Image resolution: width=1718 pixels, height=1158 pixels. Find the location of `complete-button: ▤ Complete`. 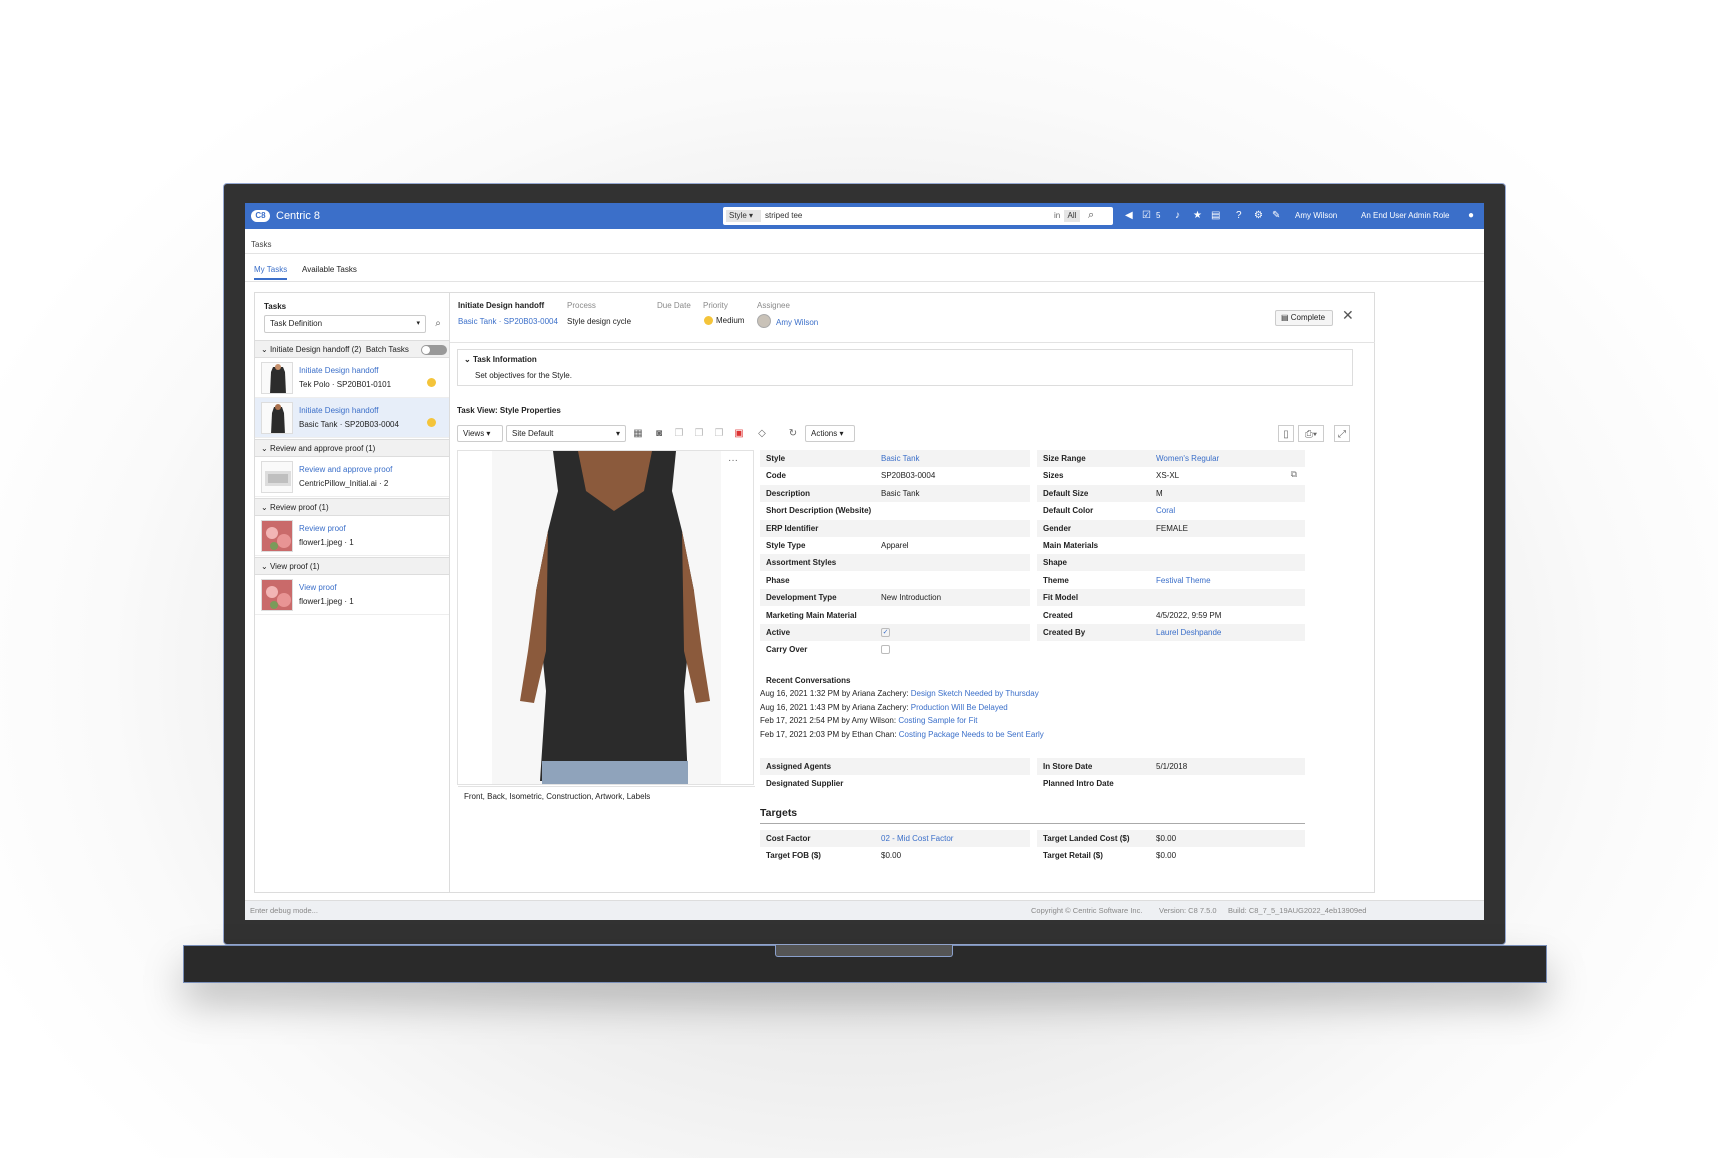

complete-button: ▤ Complete is located at coordinates (1304, 318).